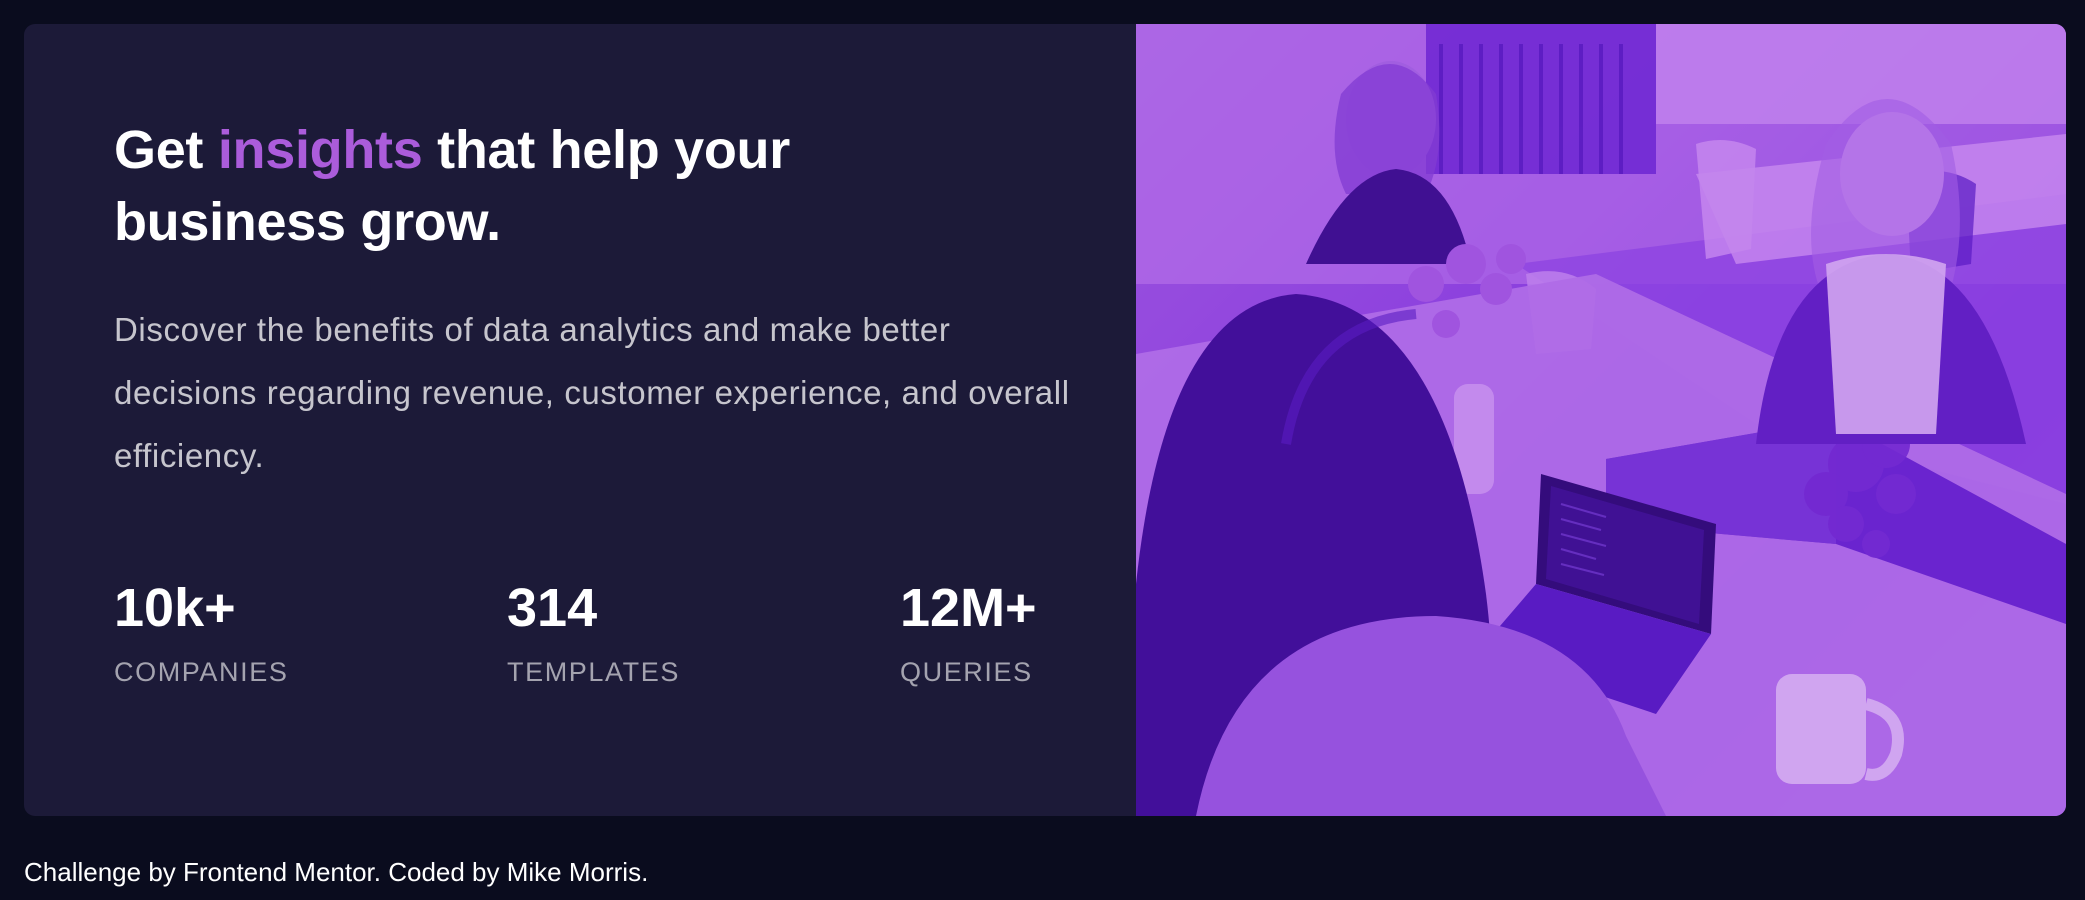  What do you see at coordinates (320, 150) in the screenshot?
I see `headline-accent: insights` at bounding box center [320, 150].